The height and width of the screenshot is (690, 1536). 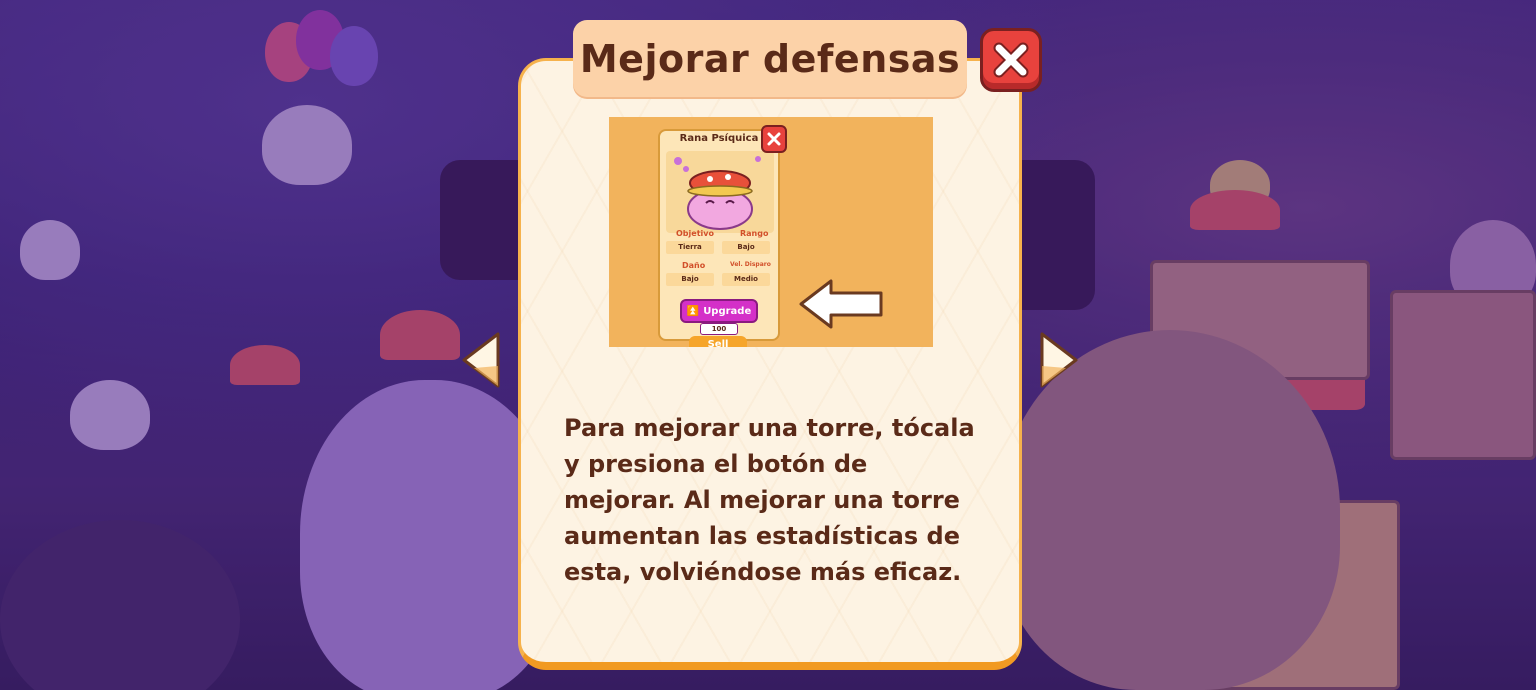 What do you see at coordinates (695, 233) in the screenshot?
I see `stat-label: Objetivo` at bounding box center [695, 233].